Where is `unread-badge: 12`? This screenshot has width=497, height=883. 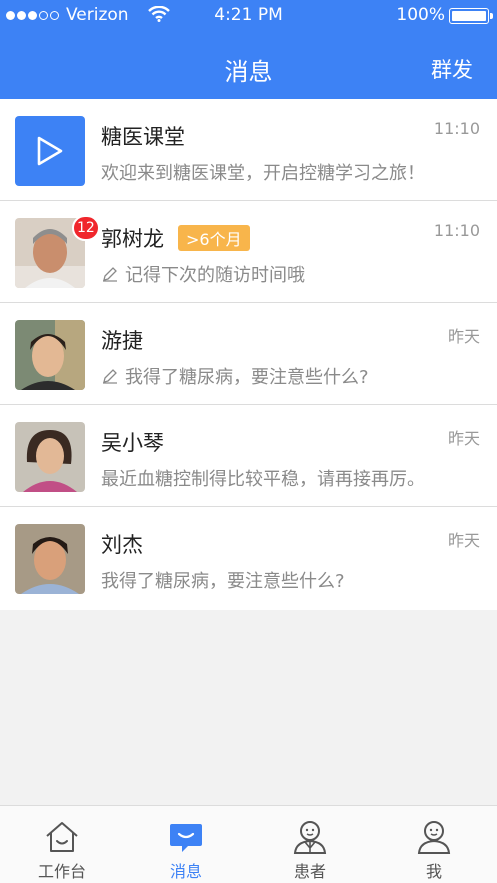
unread-badge: 12 is located at coordinates (86, 228).